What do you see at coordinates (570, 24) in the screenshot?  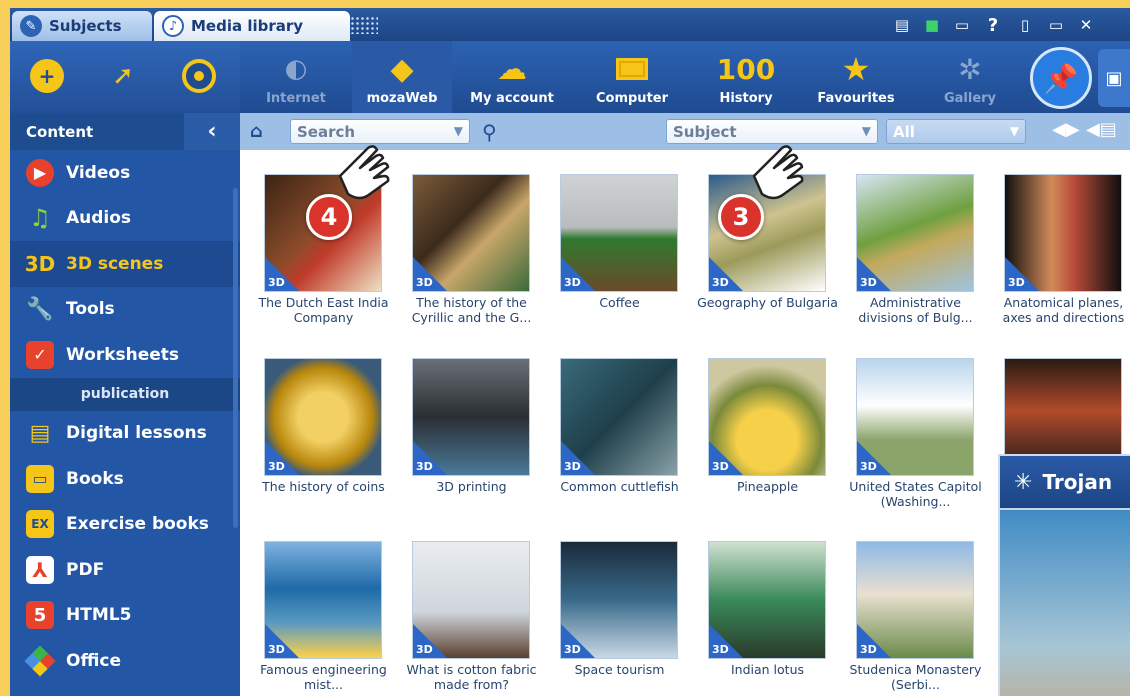 I see `title-bar: ✎ Subjects ♪ Media library ▤ ■ ▭ ? ▯ ▭ ✕` at bounding box center [570, 24].